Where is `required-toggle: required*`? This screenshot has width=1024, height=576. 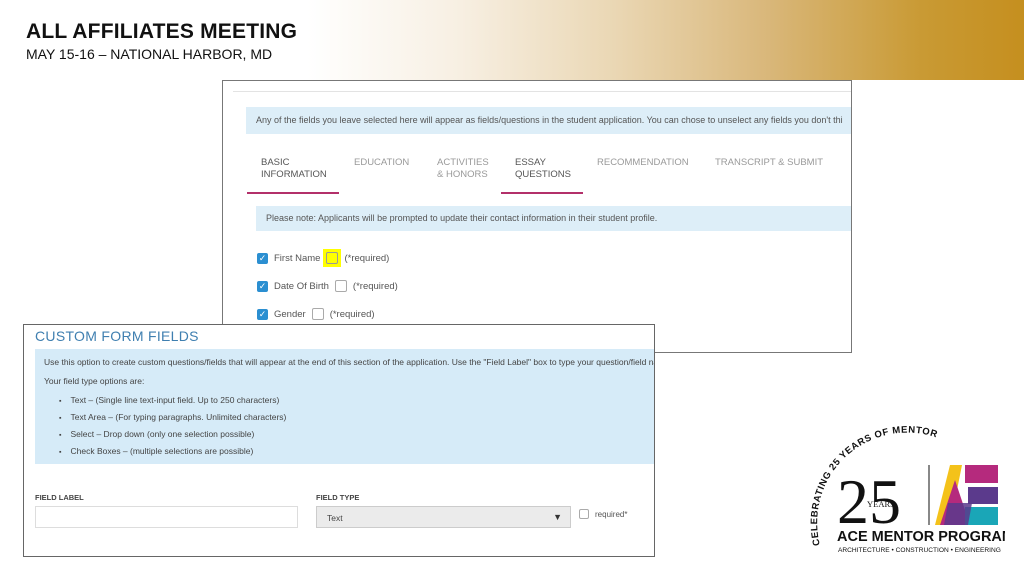 required-toggle: required* is located at coordinates (603, 514).